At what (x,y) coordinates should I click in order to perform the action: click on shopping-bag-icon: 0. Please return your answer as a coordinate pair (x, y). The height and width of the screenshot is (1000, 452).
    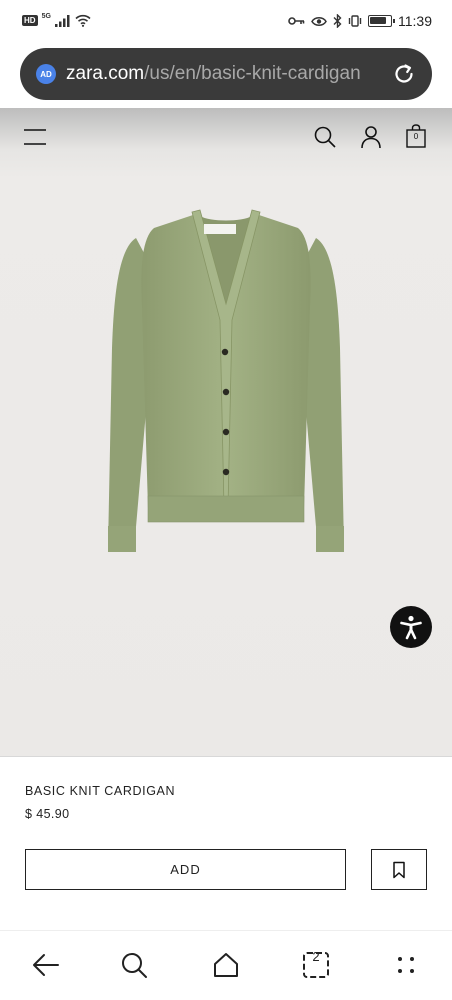
    Looking at the image, I should click on (416, 137).